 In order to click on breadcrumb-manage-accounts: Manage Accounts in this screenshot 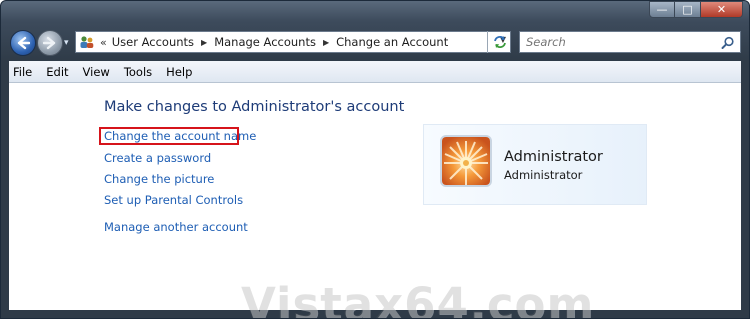, I will do `click(265, 42)`.